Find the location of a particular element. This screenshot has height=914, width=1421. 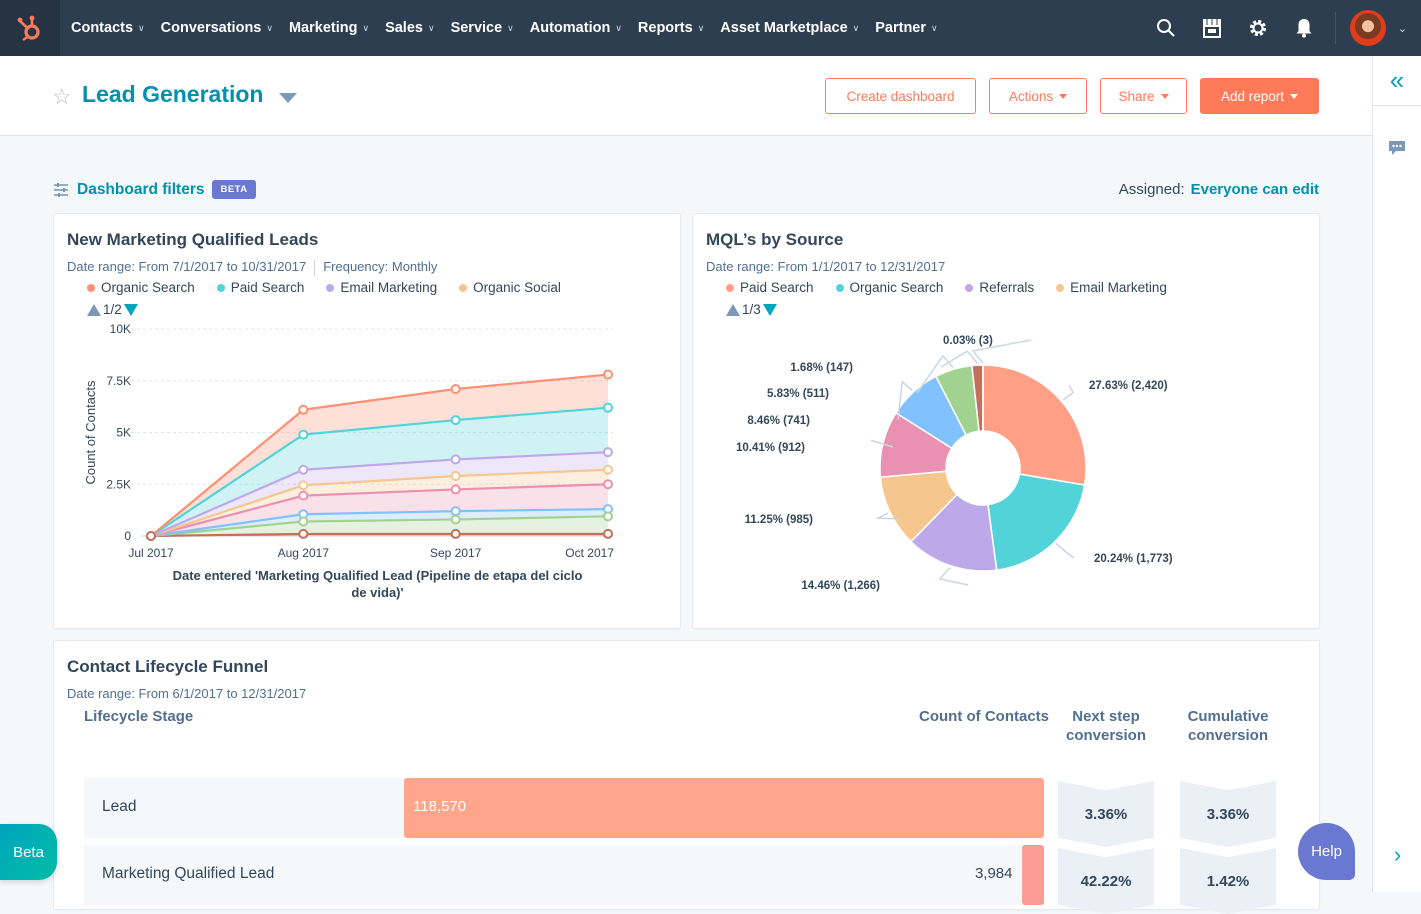

collapse-sidebar-icon: « is located at coordinates (1397, 81).